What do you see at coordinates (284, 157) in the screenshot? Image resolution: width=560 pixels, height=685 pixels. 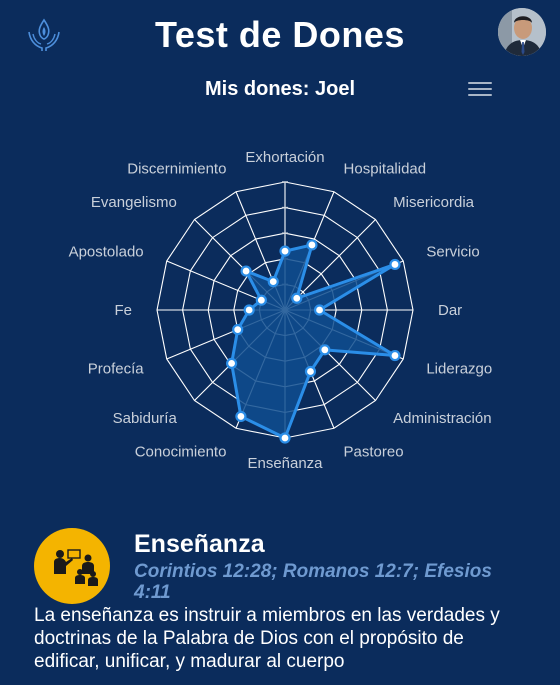 I see `radar-label: Exhortación` at bounding box center [284, 157].